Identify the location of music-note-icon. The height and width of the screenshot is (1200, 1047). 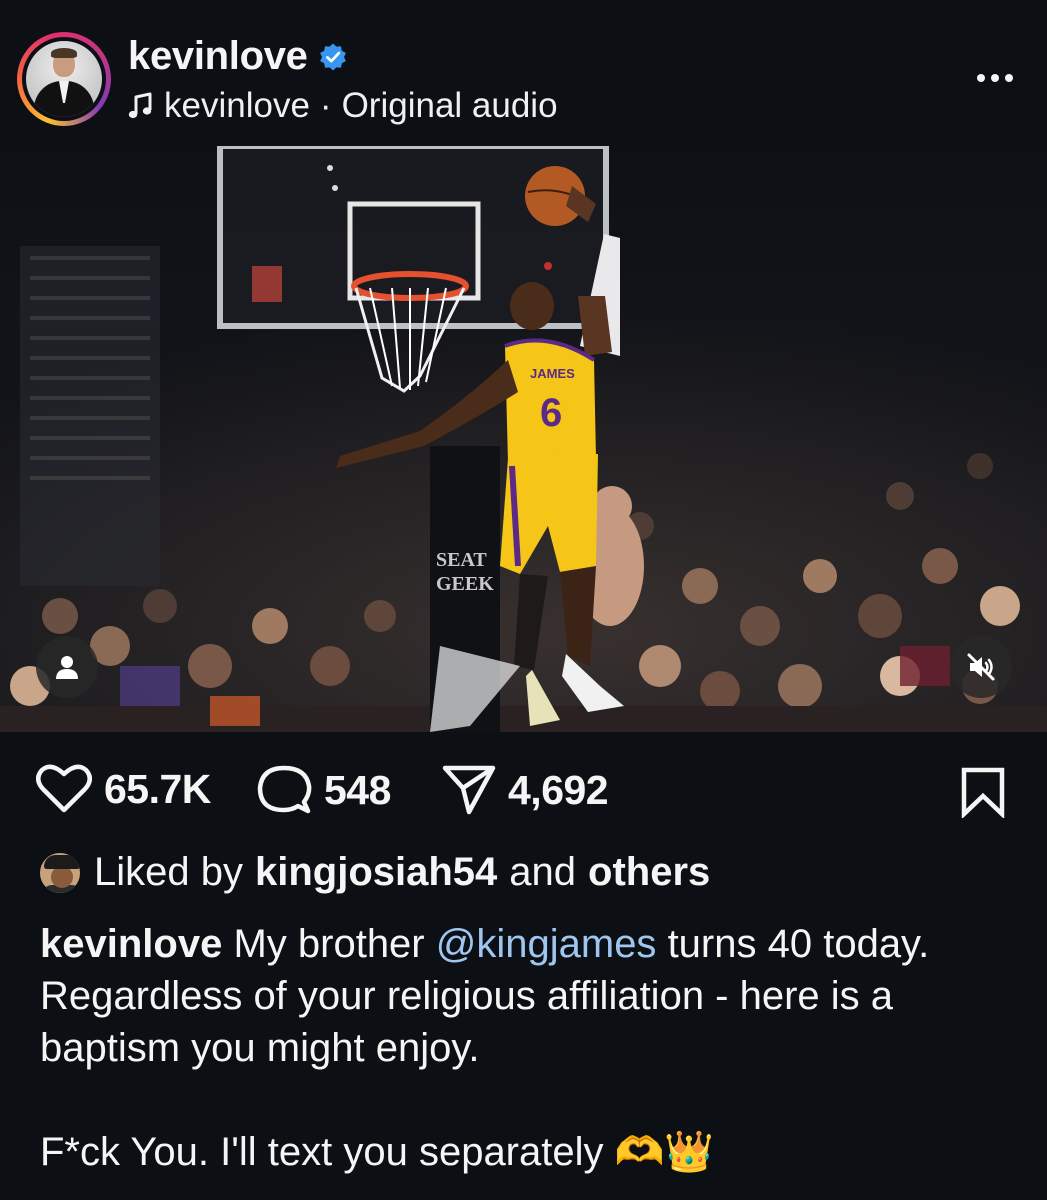
(140, 105).